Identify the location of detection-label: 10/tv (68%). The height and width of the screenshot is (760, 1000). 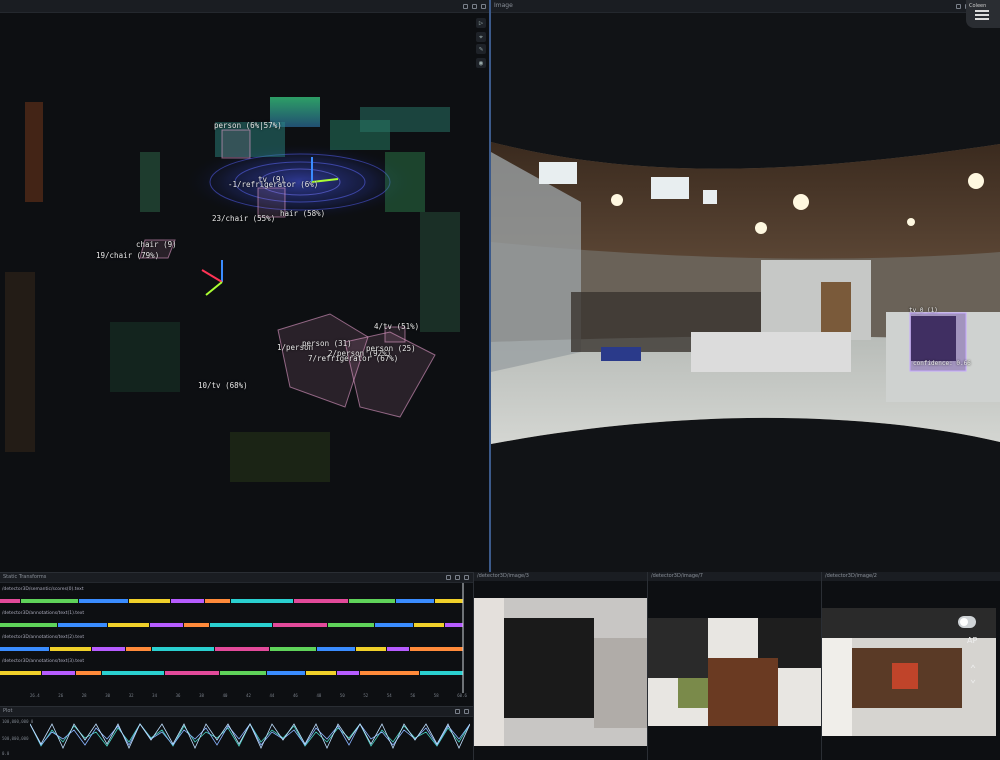
(223, 385).